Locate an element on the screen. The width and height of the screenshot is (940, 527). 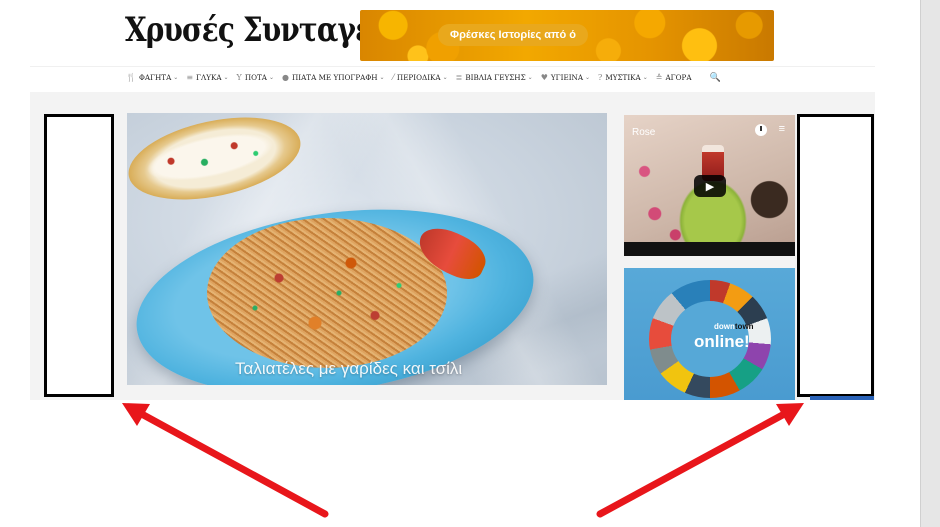
dish-icon: ● is located at coordinates (285, 77).